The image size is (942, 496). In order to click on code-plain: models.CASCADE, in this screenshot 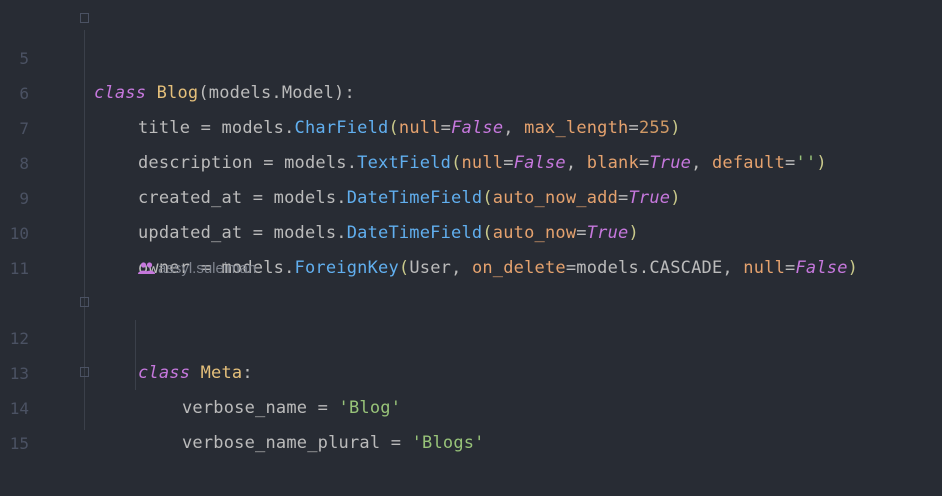, I will do `click(660, 268)`.